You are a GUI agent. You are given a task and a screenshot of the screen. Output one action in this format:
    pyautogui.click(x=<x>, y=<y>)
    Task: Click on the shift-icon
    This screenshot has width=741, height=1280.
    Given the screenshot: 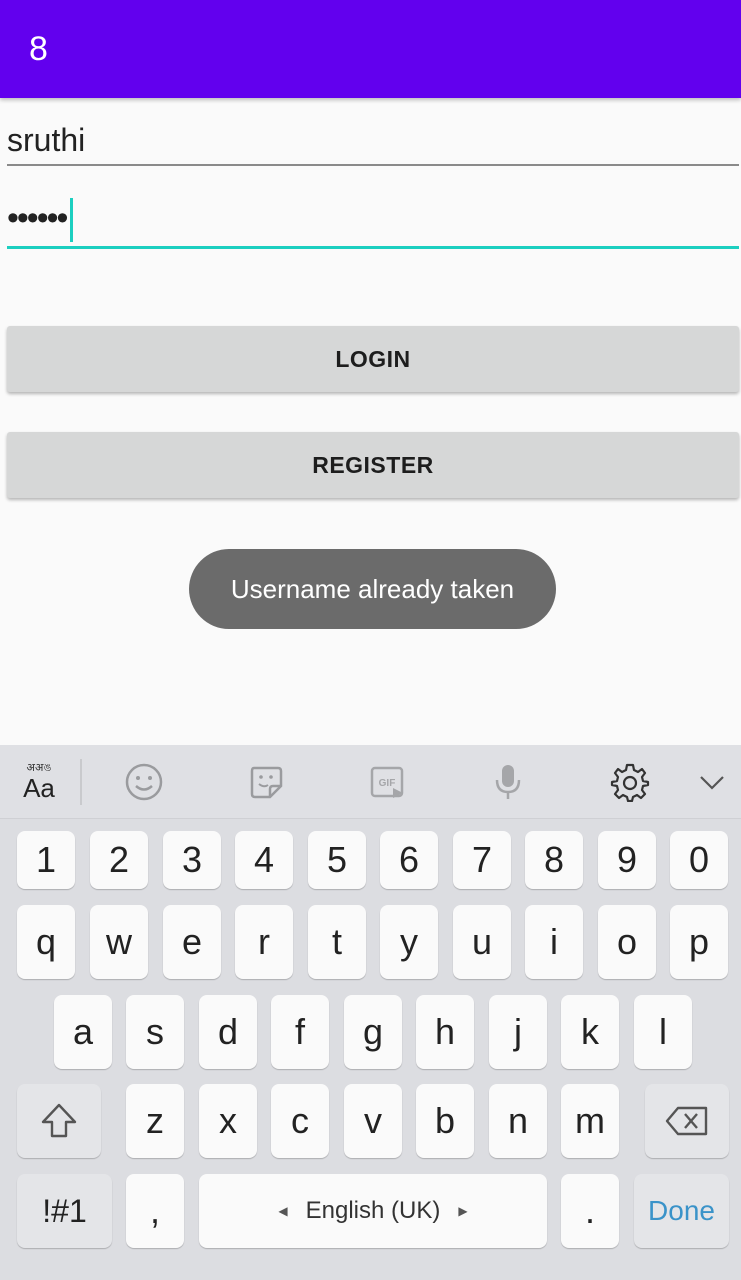 What is the action you would take?
    pyautogui.click(x=59, y=1120)
    